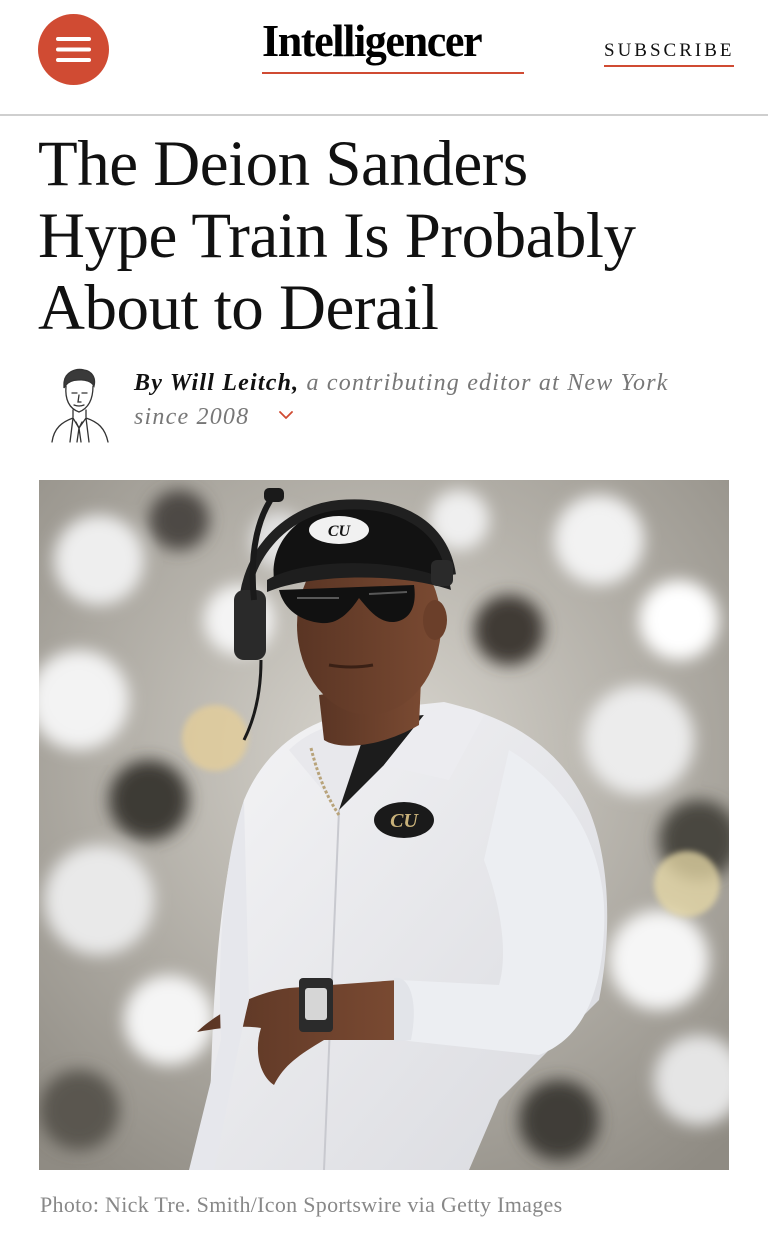 The height and width of the screenshot is (1245, 768). What do you see at coordinates (393, 73) in the screenshot?
I see `logo-underline` at bounding box center [393, 73].